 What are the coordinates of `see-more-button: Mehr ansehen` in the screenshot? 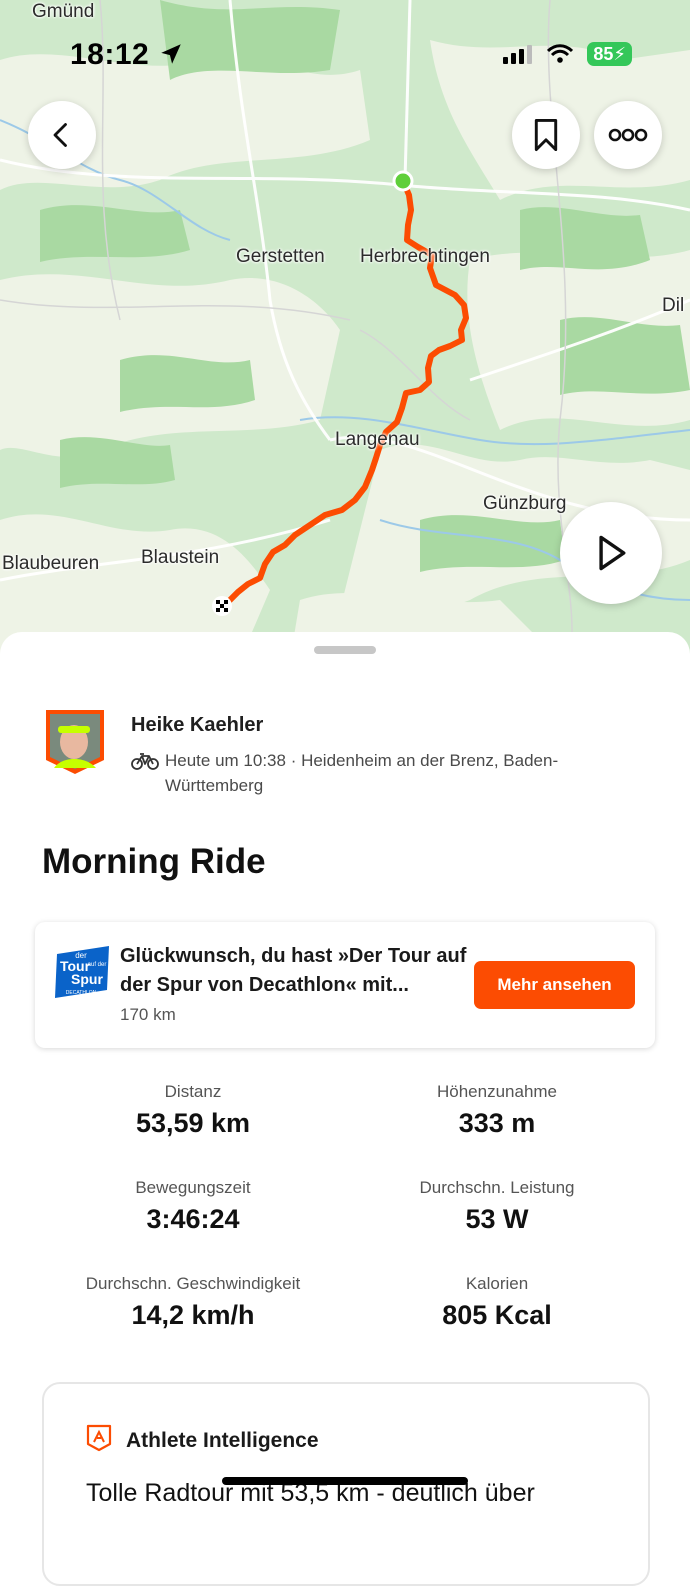 It's located at (554, 985).